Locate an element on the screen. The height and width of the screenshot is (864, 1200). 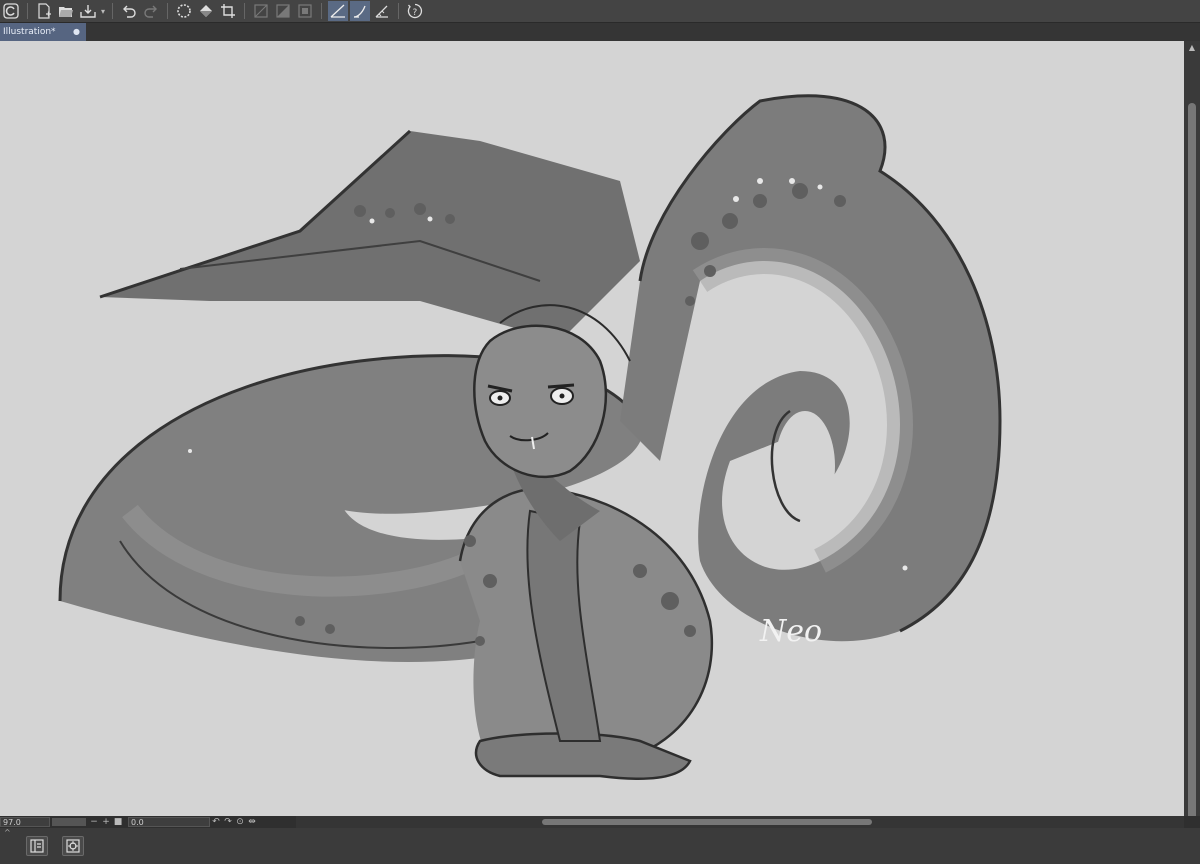
vertical-scrollbar: ▲ is located at coordinates (1192, 437).